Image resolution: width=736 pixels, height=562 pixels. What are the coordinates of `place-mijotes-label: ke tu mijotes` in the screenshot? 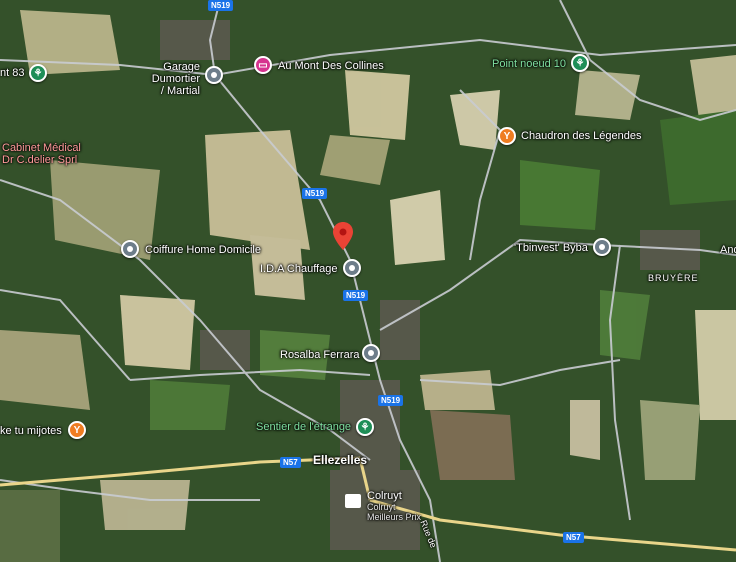 It's located at (31, 431).